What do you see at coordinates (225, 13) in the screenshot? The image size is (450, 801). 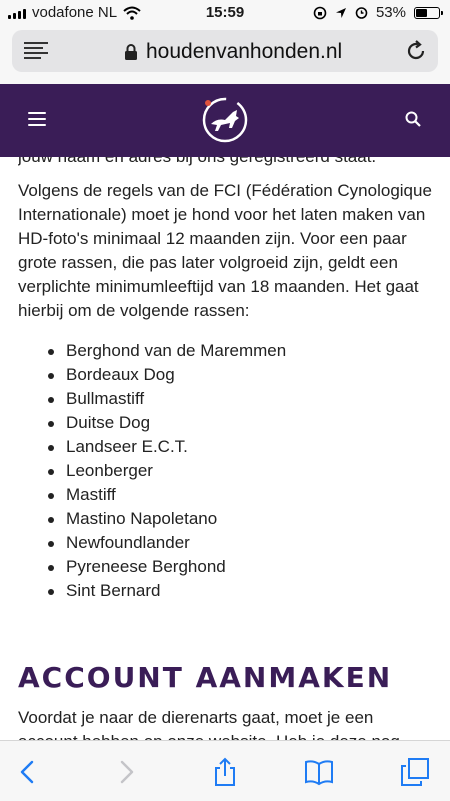 I see `status-bar: vodafone NL 15:59 53%` at bounding box center [225, 13].